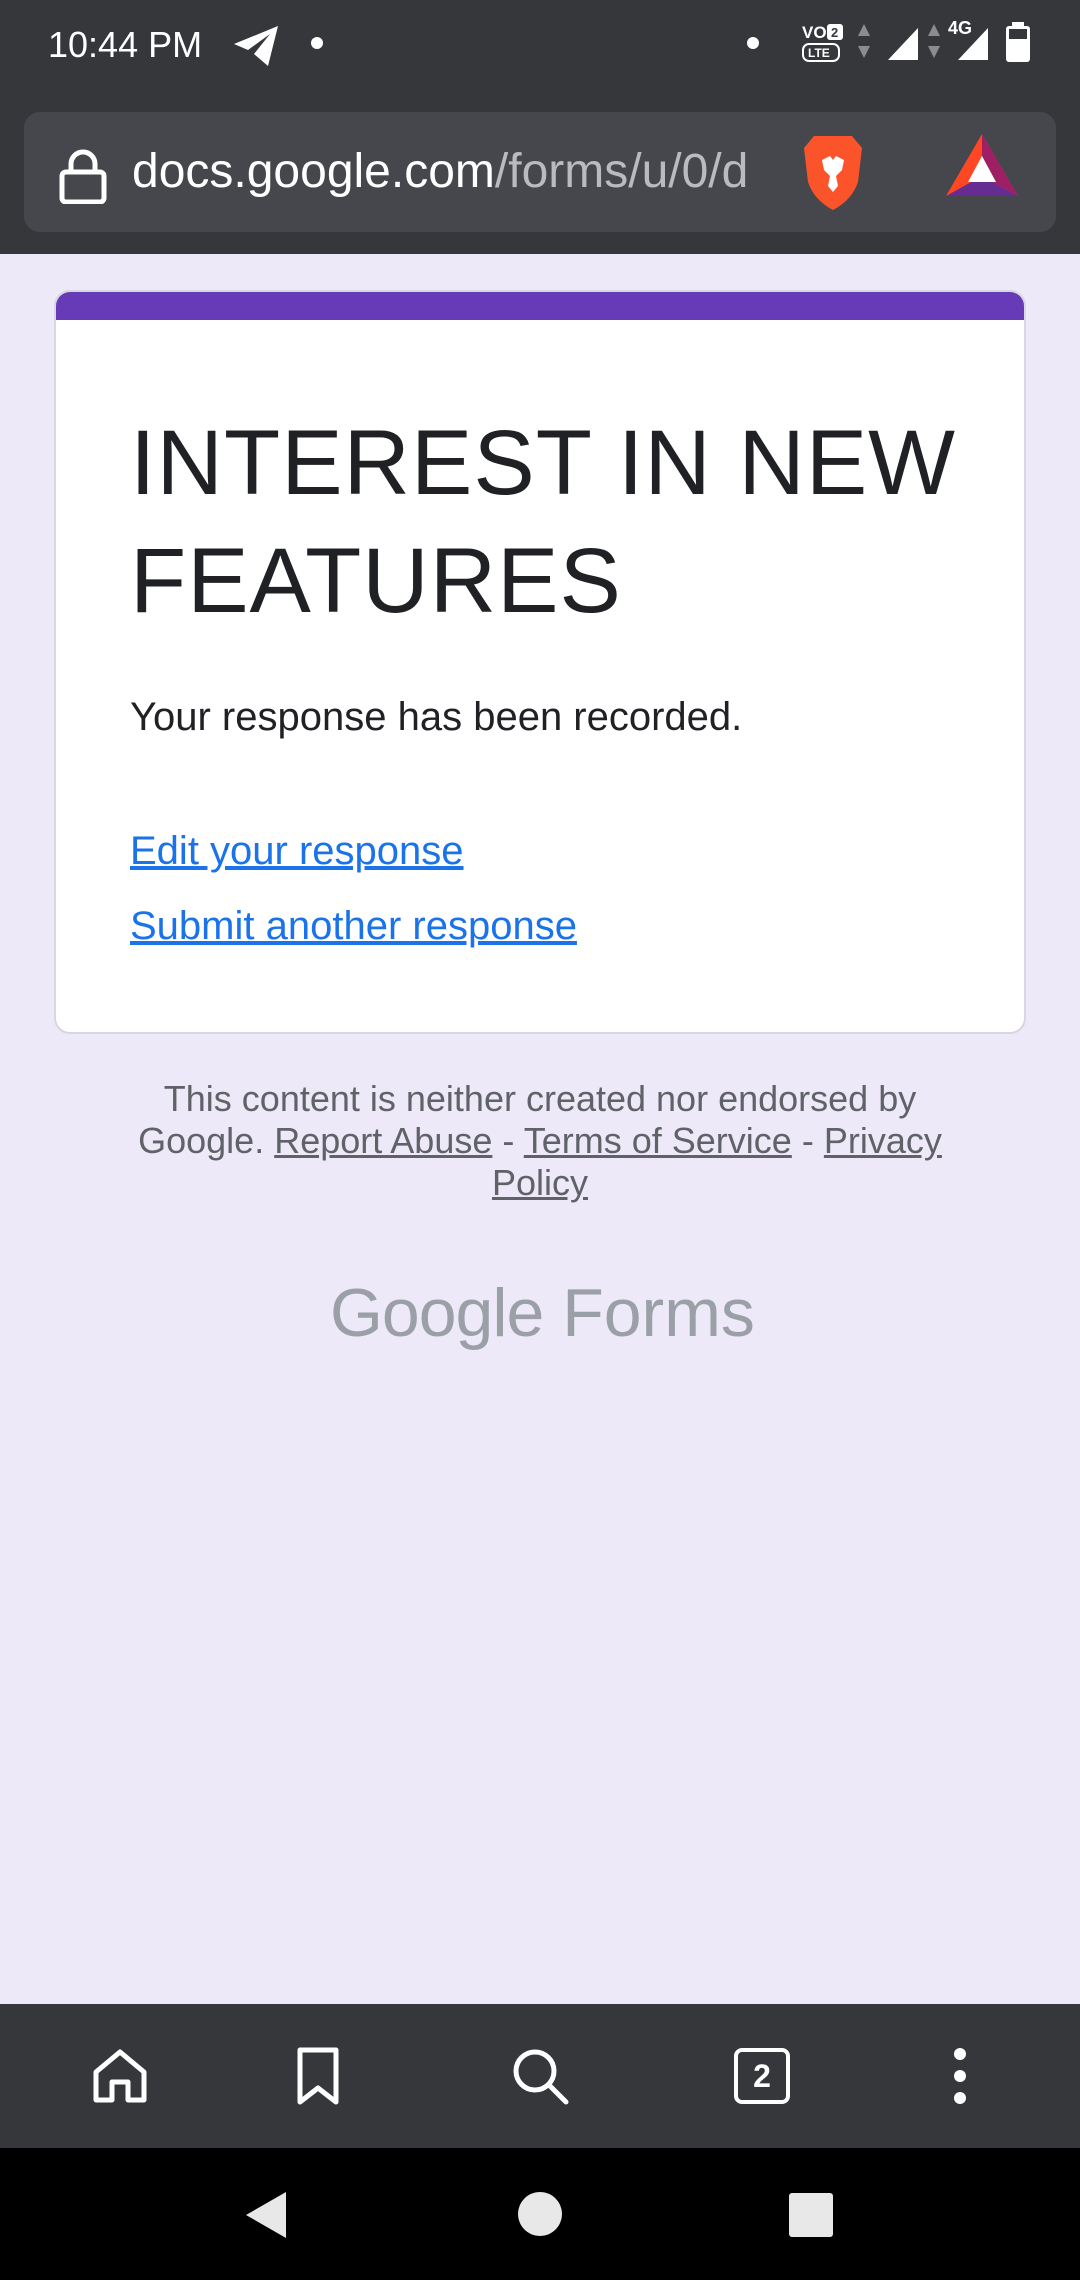 The height and width of the screenshot is (2280, 1080). What do you see at coordinates (540, 306) in the screenshot?
I see `form-theme-accent` at bounding box center [540, 306].